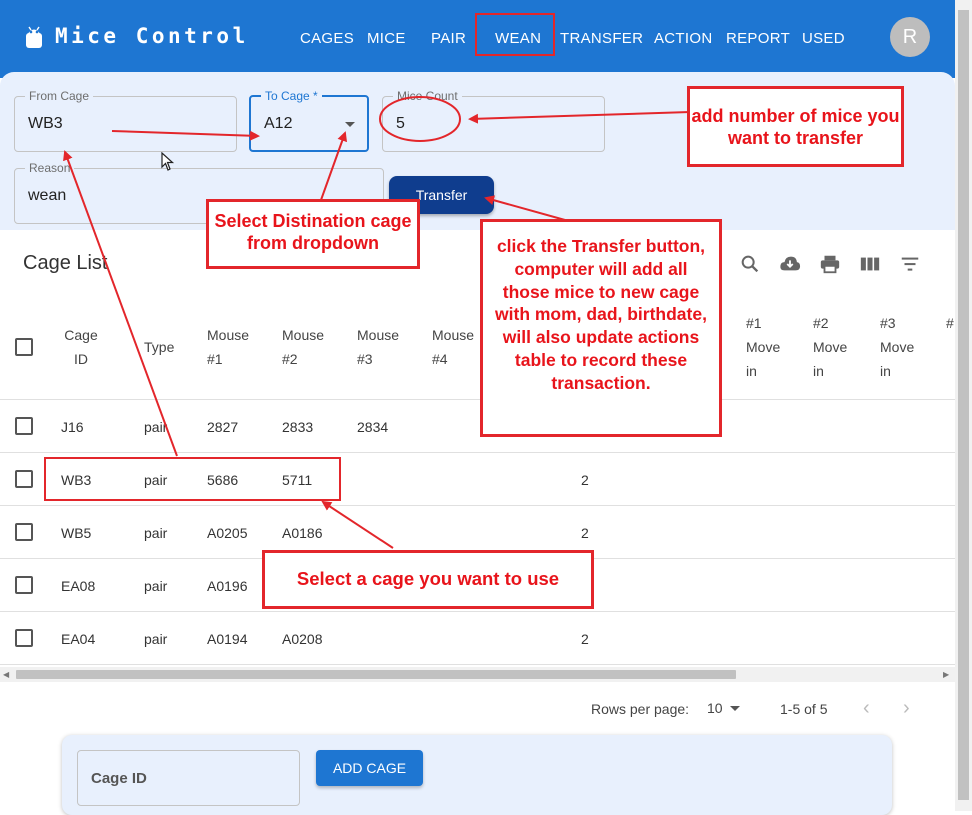  I want to click on cell-mouse-1: 5686, so click(223, 480).